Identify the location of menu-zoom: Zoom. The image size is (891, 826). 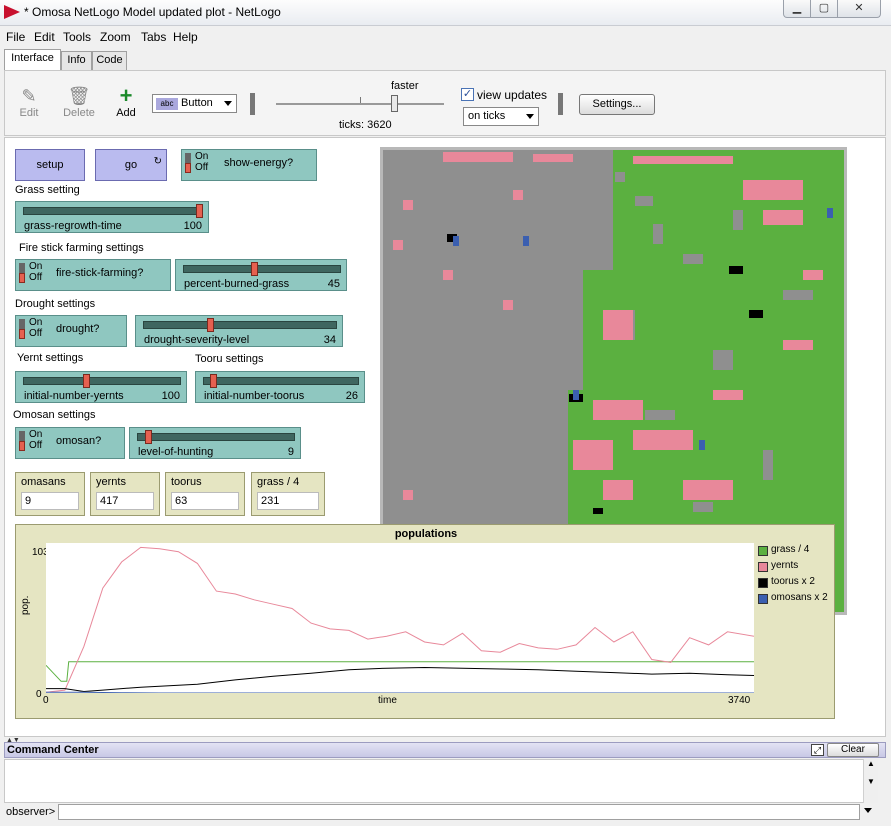
(115, 37).